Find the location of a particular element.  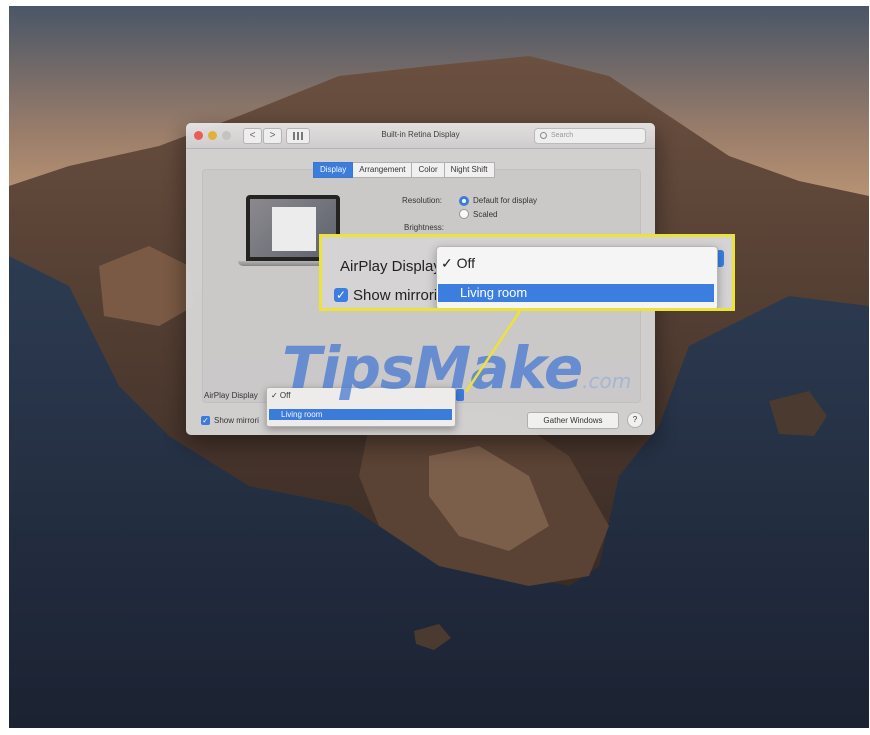

search-field: Search is located at coordinates (590, 136).